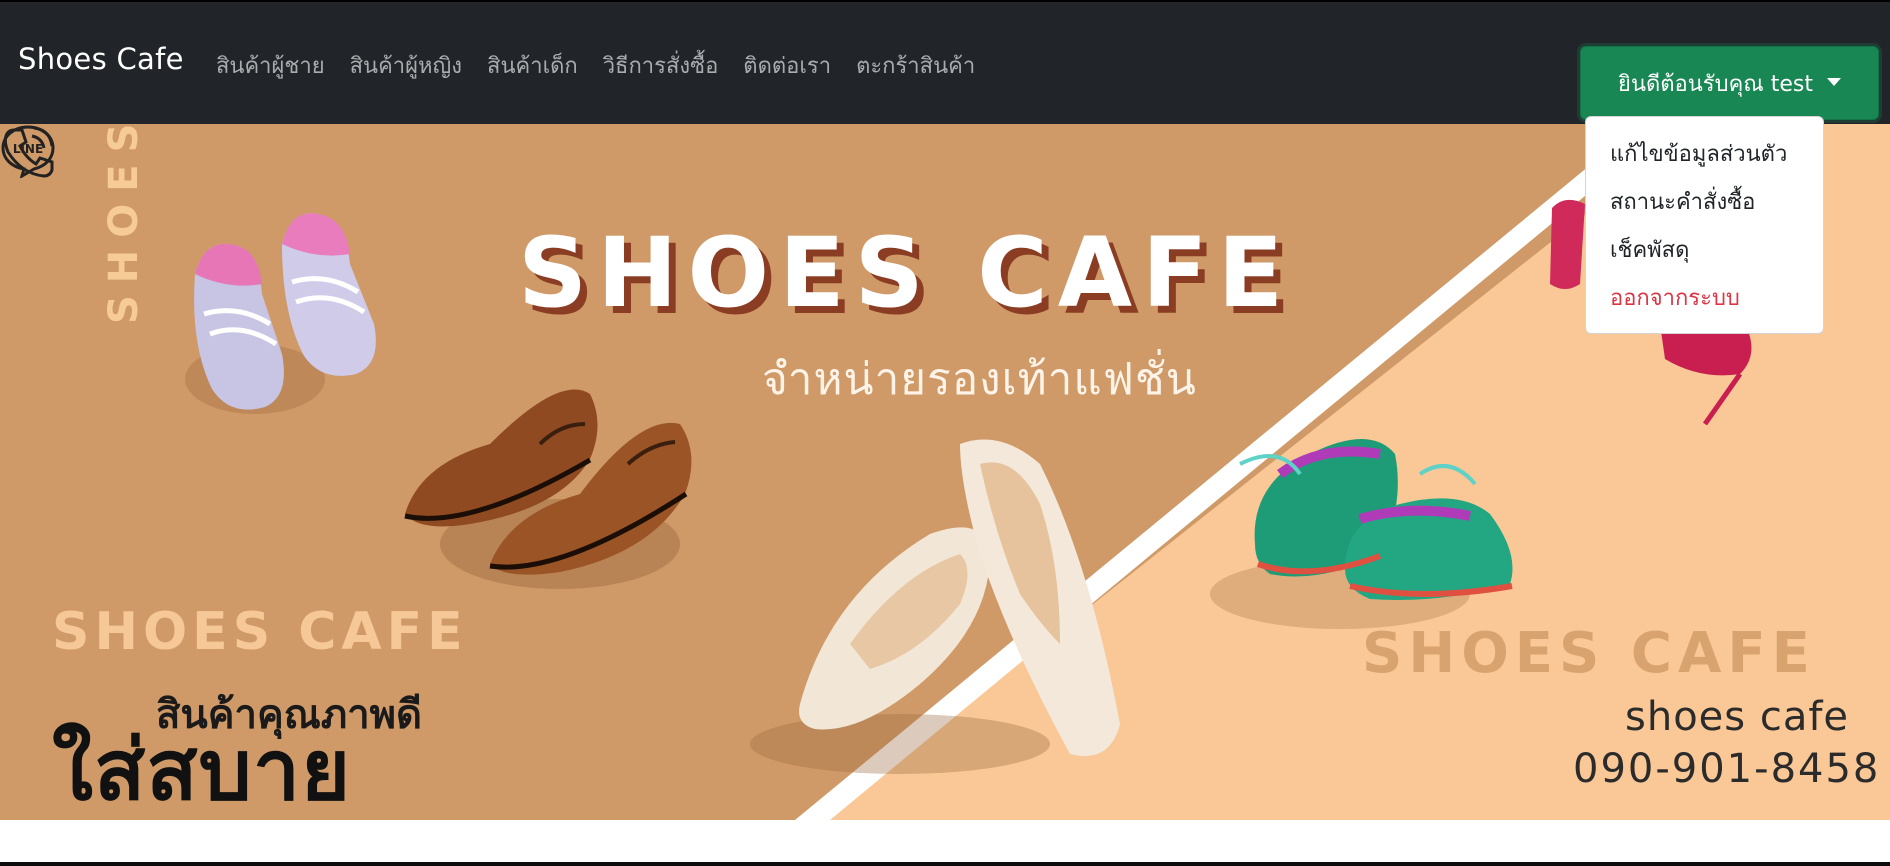 This screenshot has width=1890, height=866. What do you see at coordinates (661, 65) in the screenshot?
I see `nav-link-how-to-order: วิธีการสั่งซื้อ` at bounding box center [661, 65].